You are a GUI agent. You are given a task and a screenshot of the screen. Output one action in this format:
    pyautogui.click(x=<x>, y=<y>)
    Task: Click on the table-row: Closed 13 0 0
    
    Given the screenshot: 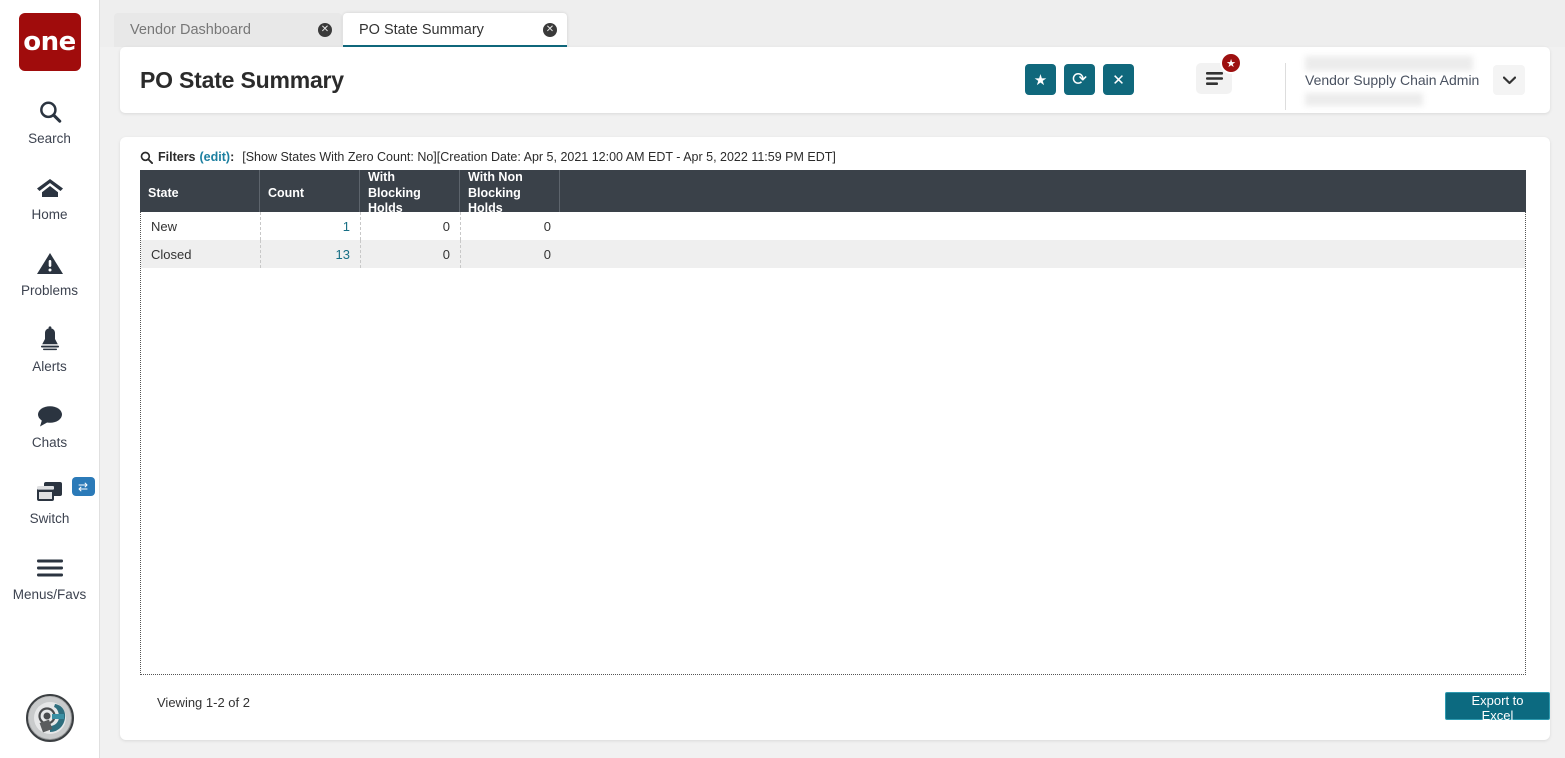 What is the action you would take?
    pyautogui.click(x=833, y=254)
    